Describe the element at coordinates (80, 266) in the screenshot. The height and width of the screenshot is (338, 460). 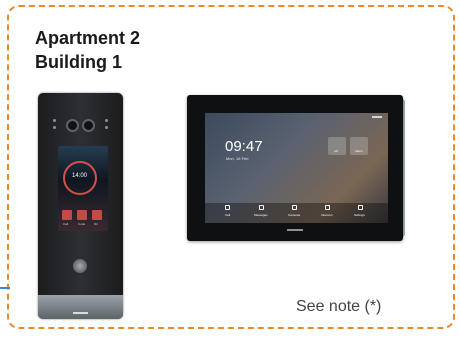
I see `badge-reader-icon` at that location.